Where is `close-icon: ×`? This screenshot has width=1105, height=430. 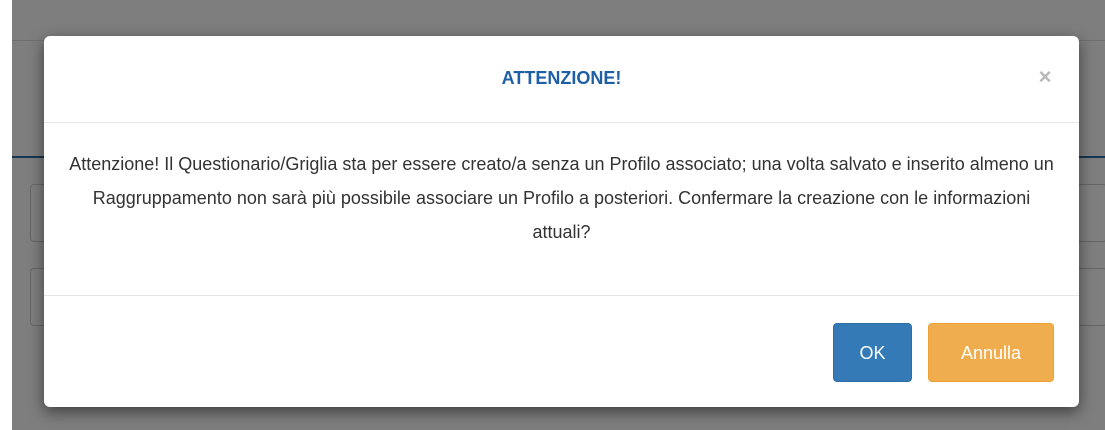
close-icon: × is located at coordinates (1045, 77).